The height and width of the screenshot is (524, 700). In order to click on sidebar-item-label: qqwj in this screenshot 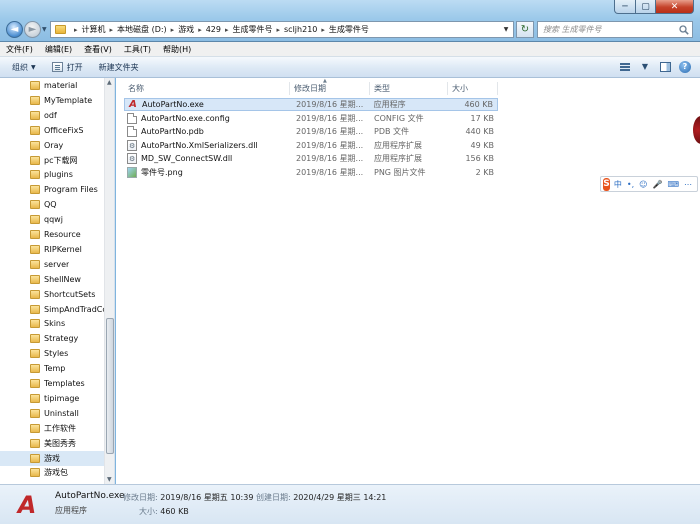, I will do `click(53, 220)`.